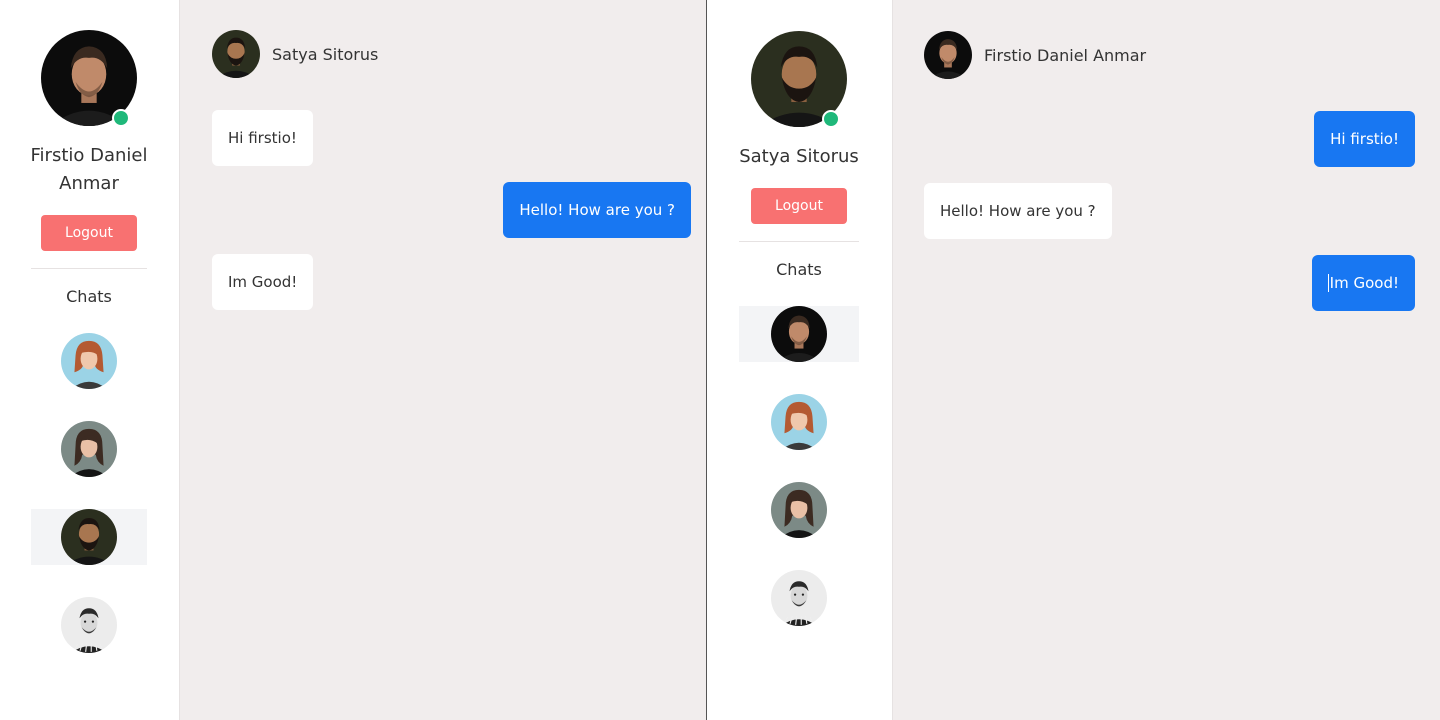 The height and width of the screenshot is (720, 1440). What do you see at coordinates (1018, 211) in the screenshot?
I see `message-bubble-incoming: Hello! How are you ?` at bounding box center [1018, 211].